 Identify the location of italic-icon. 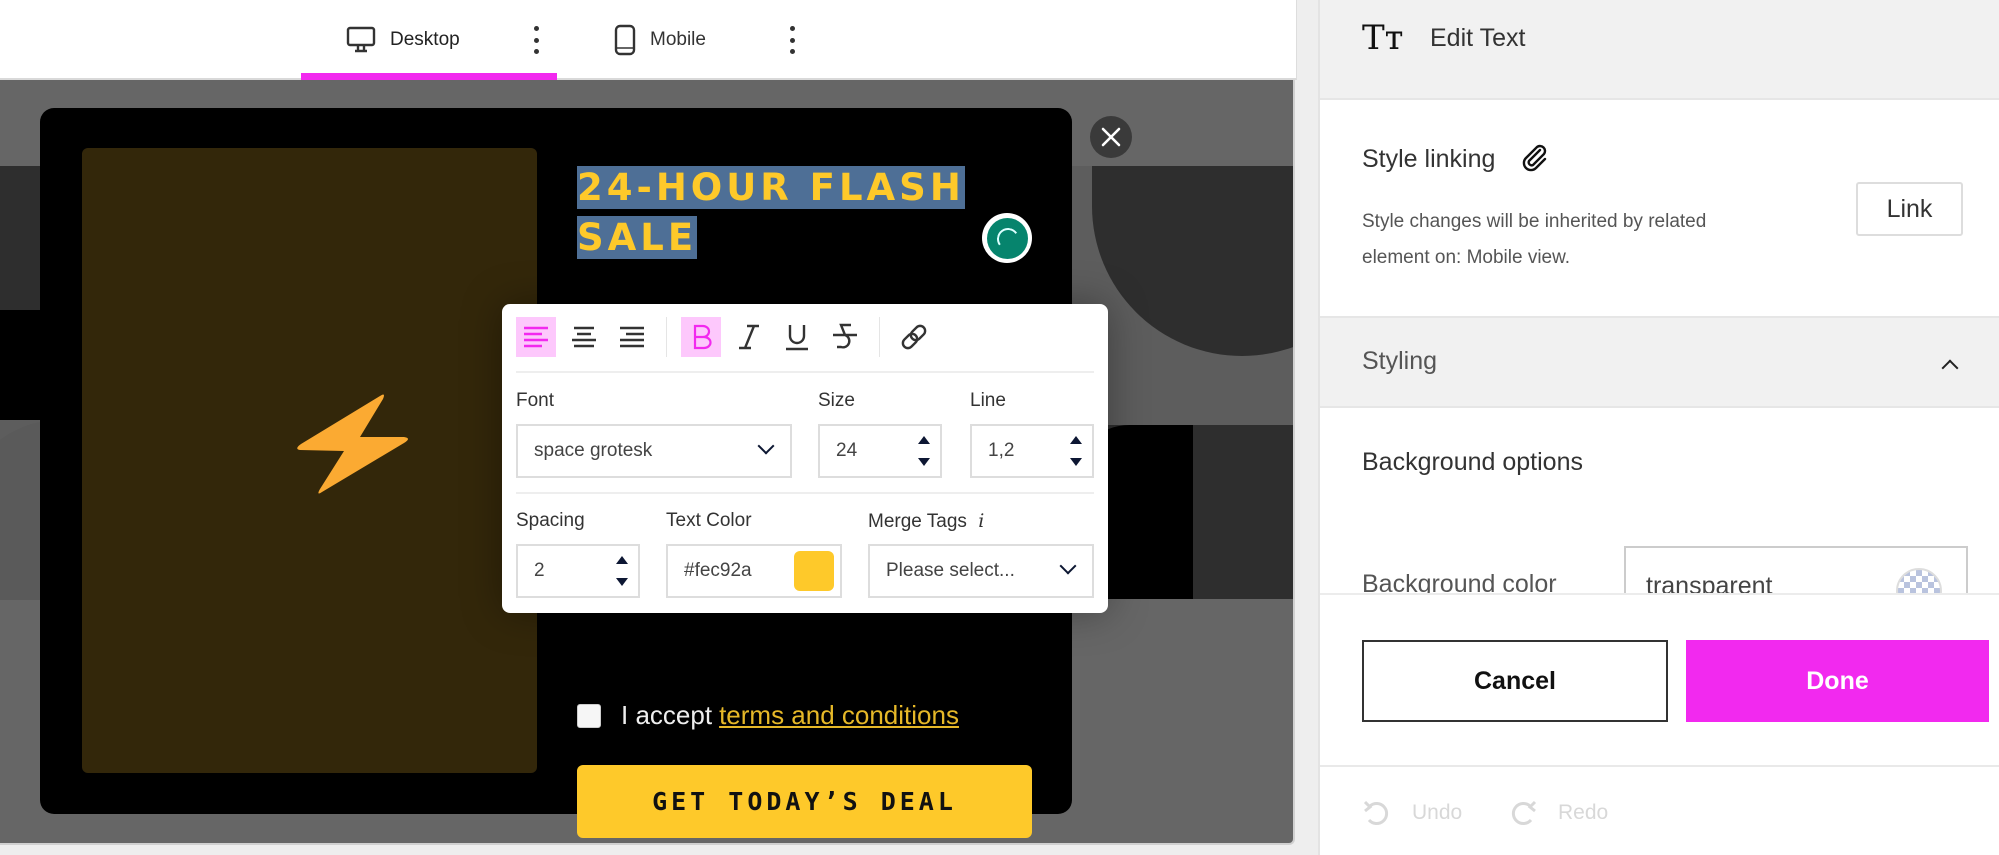
(749, 337).